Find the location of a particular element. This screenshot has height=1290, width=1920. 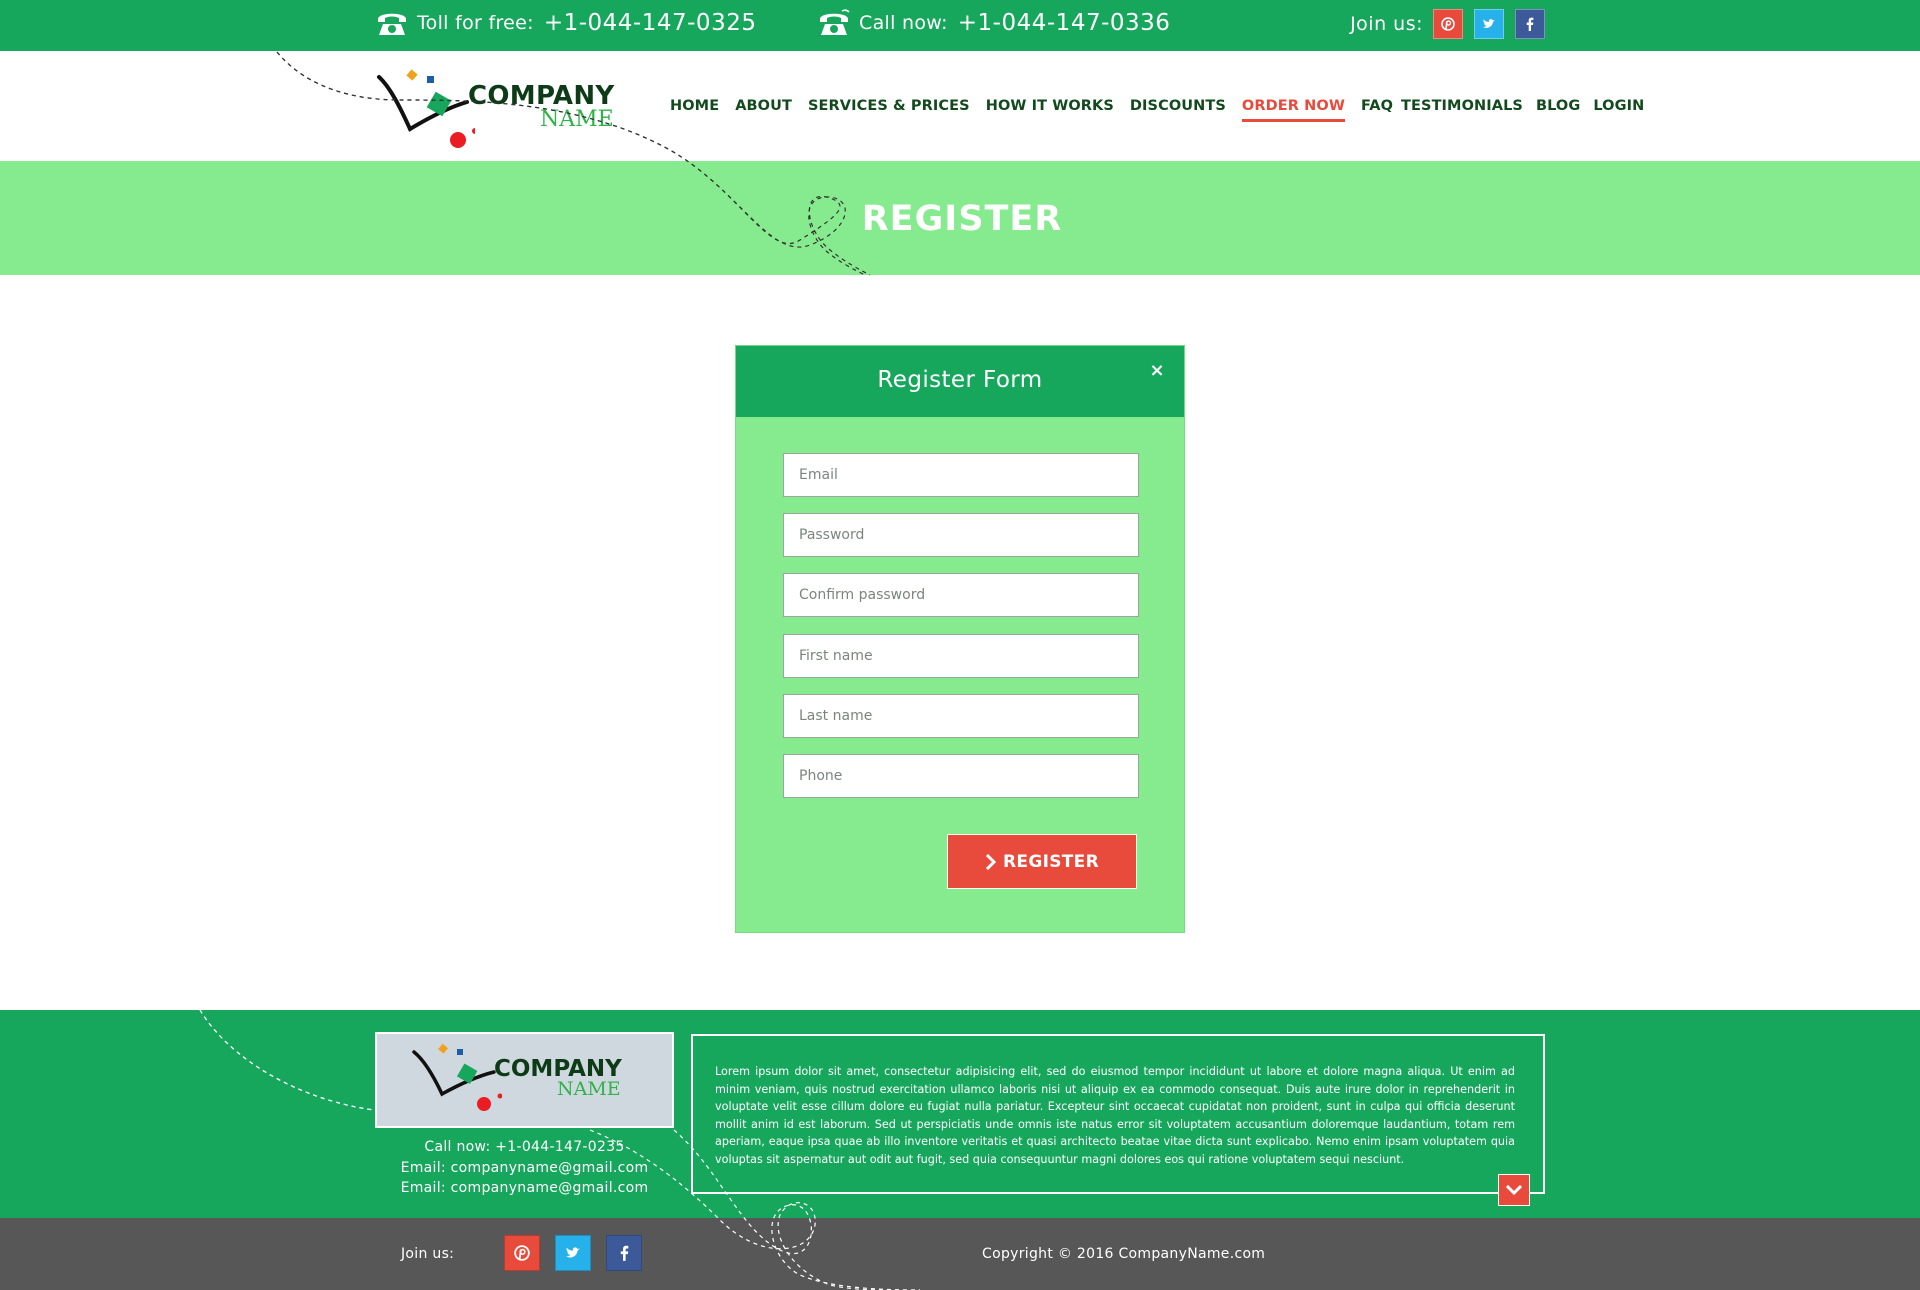

nav-testimonials: TESTIMONIALS is located at coordinates (1462, 110).